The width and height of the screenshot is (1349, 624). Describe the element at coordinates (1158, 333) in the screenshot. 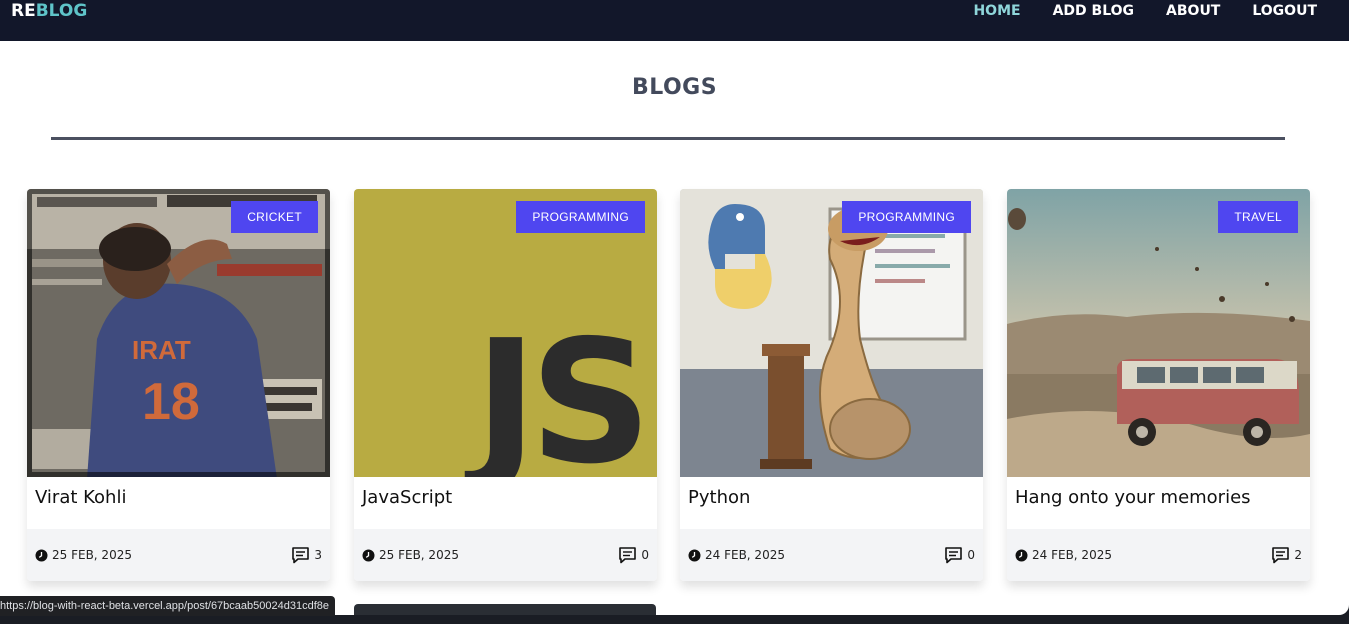

I see `blog-card-image: TRAVEL` at that location.